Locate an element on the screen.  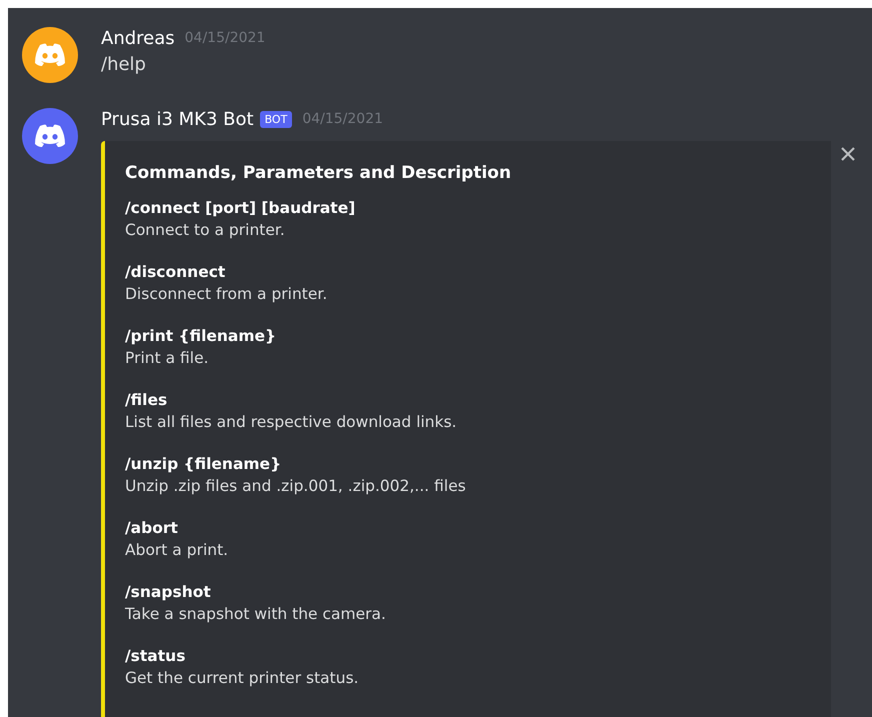
command-description: Abort a print. is located at coordinates (177, 550).